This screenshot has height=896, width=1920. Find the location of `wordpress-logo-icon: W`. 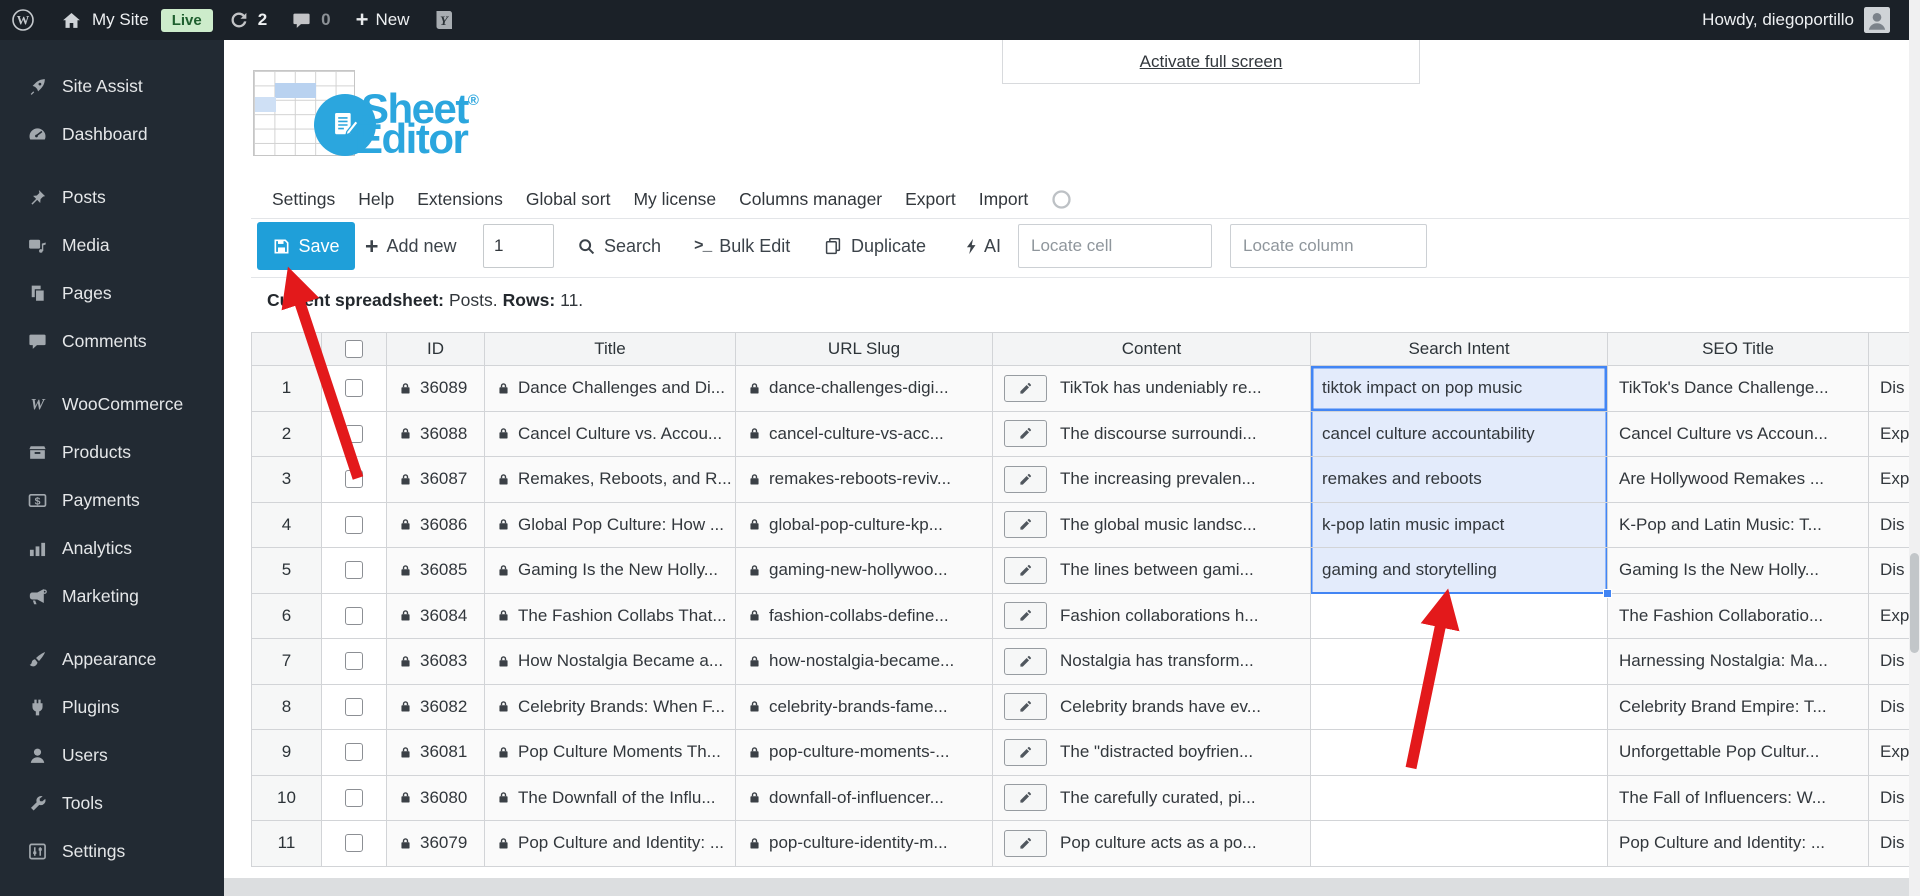

wordpress-logo-icon: W is located at coordinates (23, 20).